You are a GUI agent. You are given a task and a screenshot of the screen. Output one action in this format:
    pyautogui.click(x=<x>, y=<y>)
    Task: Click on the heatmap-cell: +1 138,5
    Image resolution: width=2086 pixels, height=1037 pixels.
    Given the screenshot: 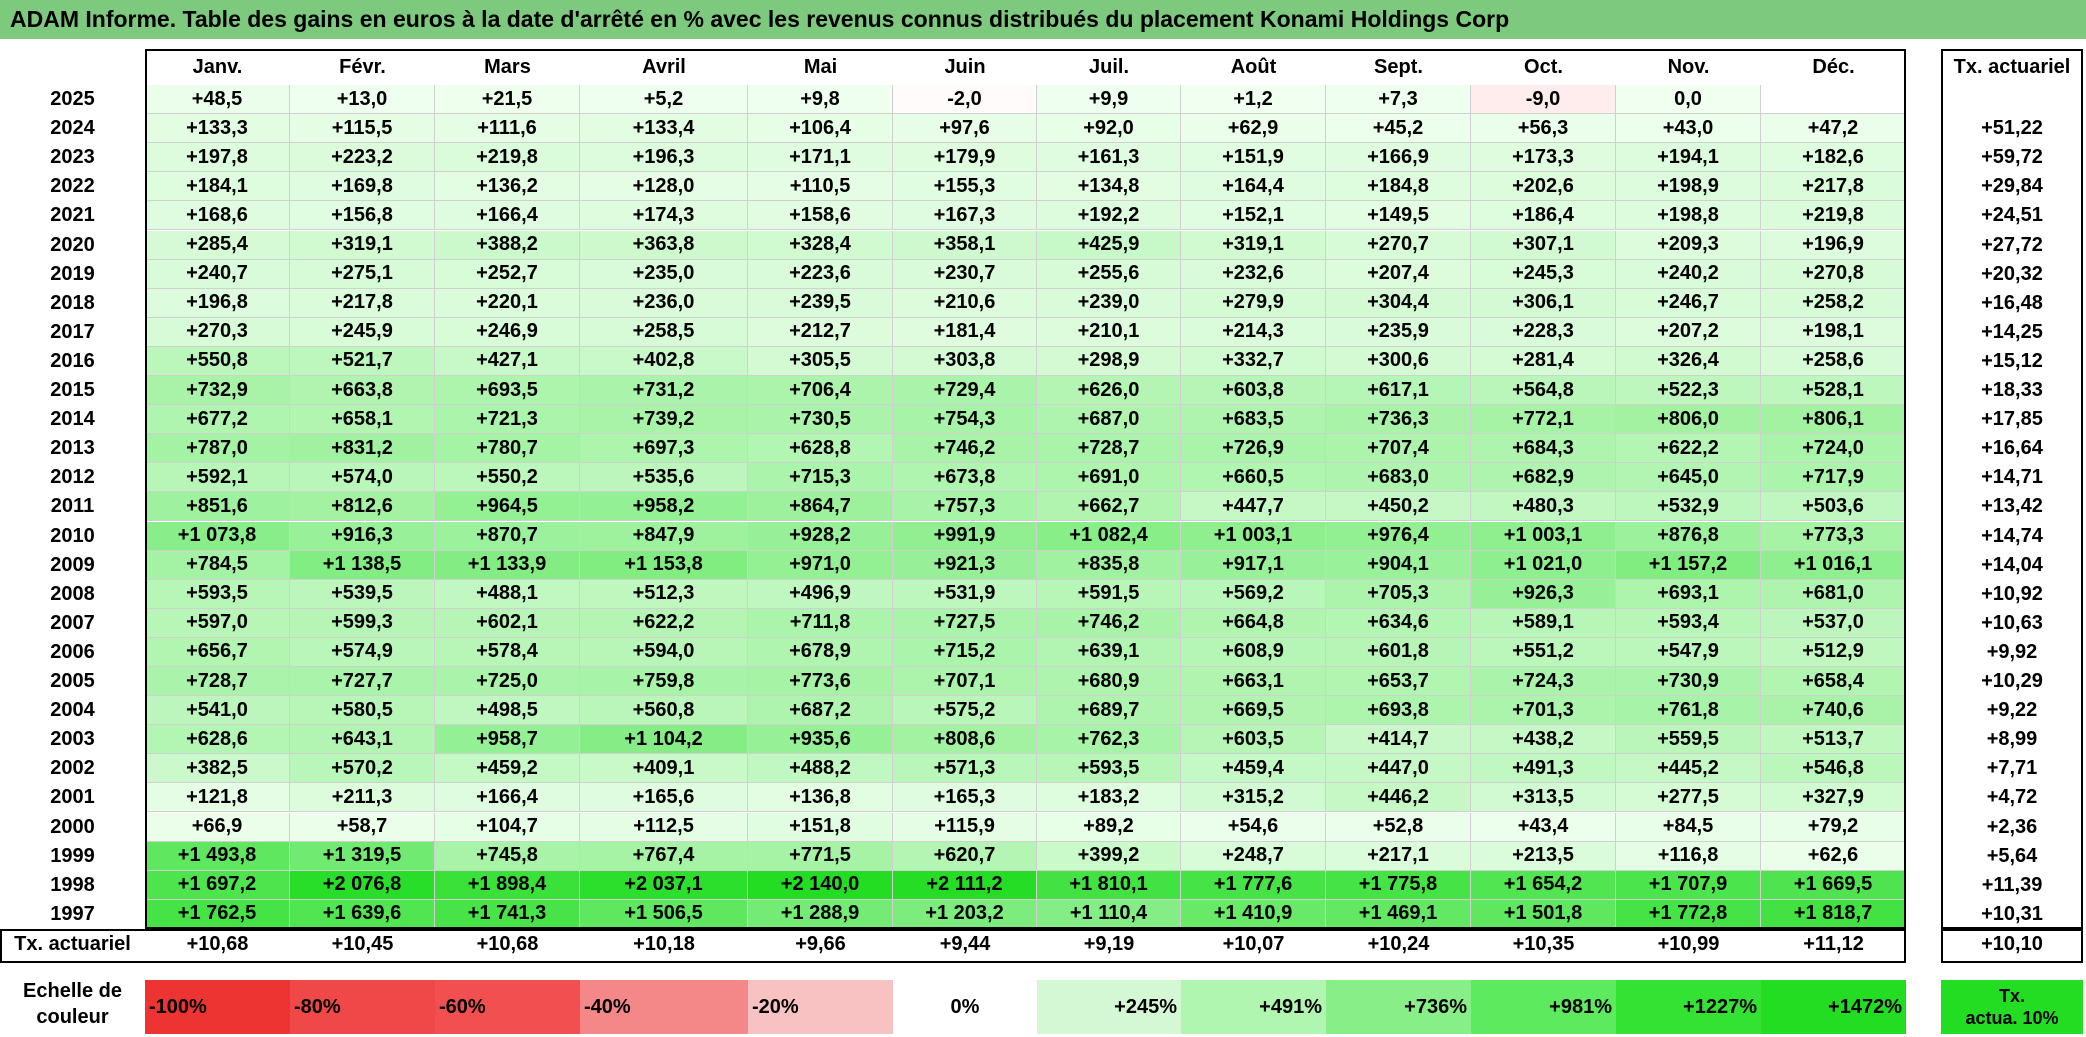 What is the action you would take?
    pyautogui.click(x=362, y=565)
    